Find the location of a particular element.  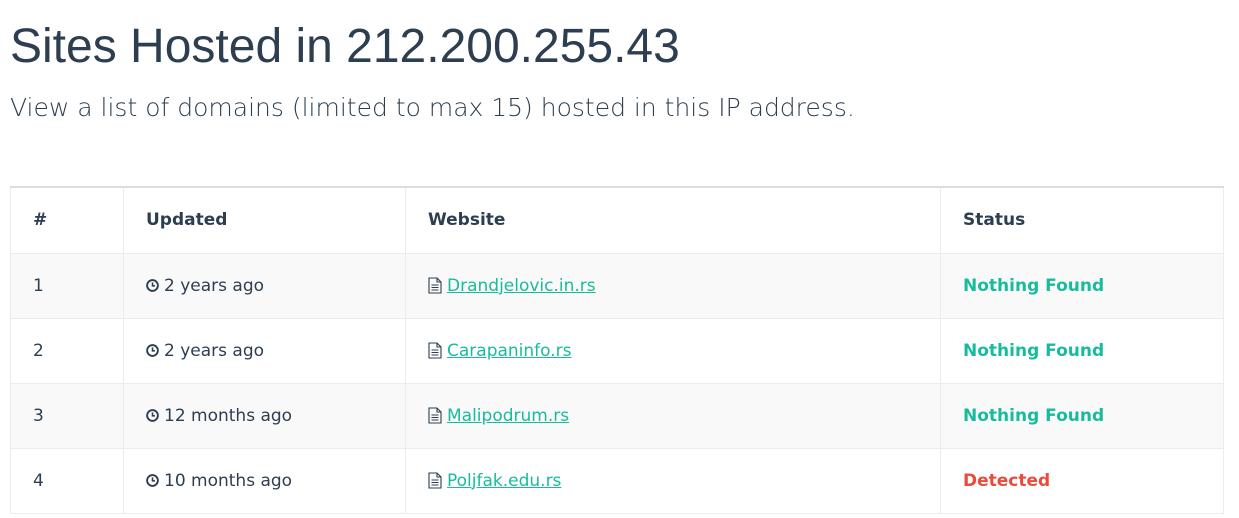

website-link: Carapaninfo.rs is located at coordinates (509, 351).